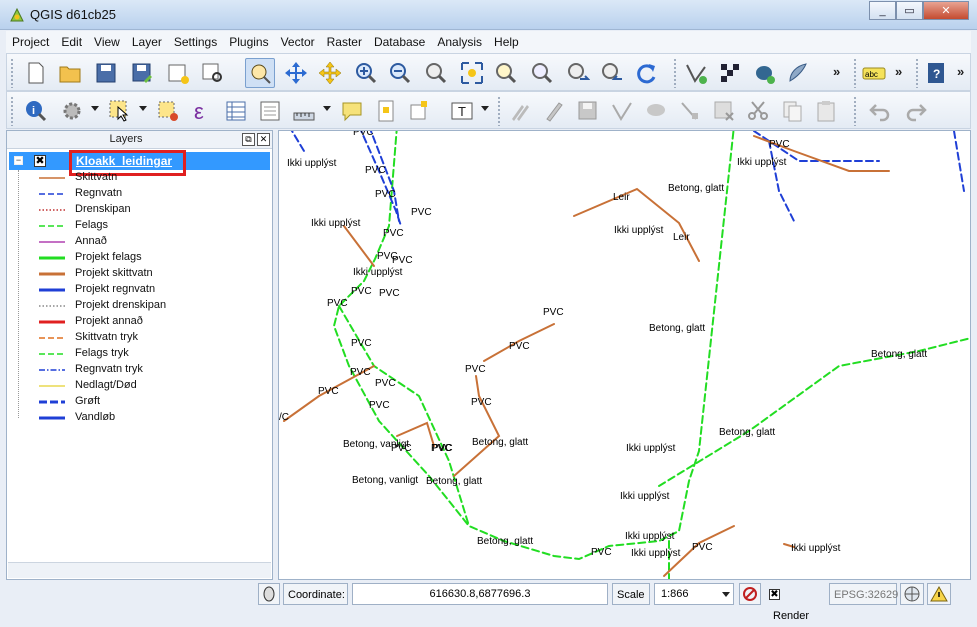 The height and width of the screenshot is (627, 977). Describe the element at coordinates (18, 160) in the screenshot. I see `collapse-layer-toggle: −` at that location.